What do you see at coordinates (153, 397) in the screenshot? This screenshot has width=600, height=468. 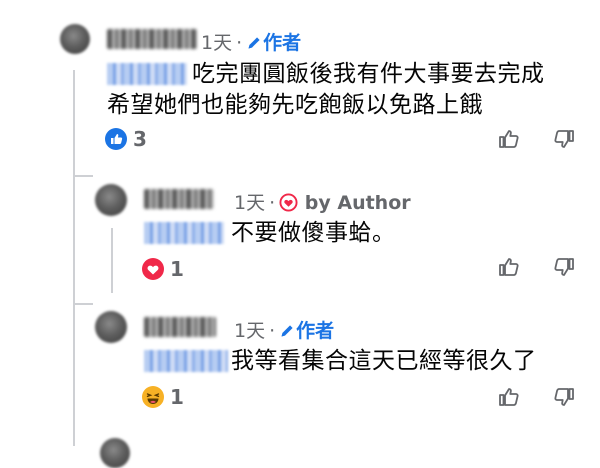 I see `haha-icon` at bounding box center [153, 397].